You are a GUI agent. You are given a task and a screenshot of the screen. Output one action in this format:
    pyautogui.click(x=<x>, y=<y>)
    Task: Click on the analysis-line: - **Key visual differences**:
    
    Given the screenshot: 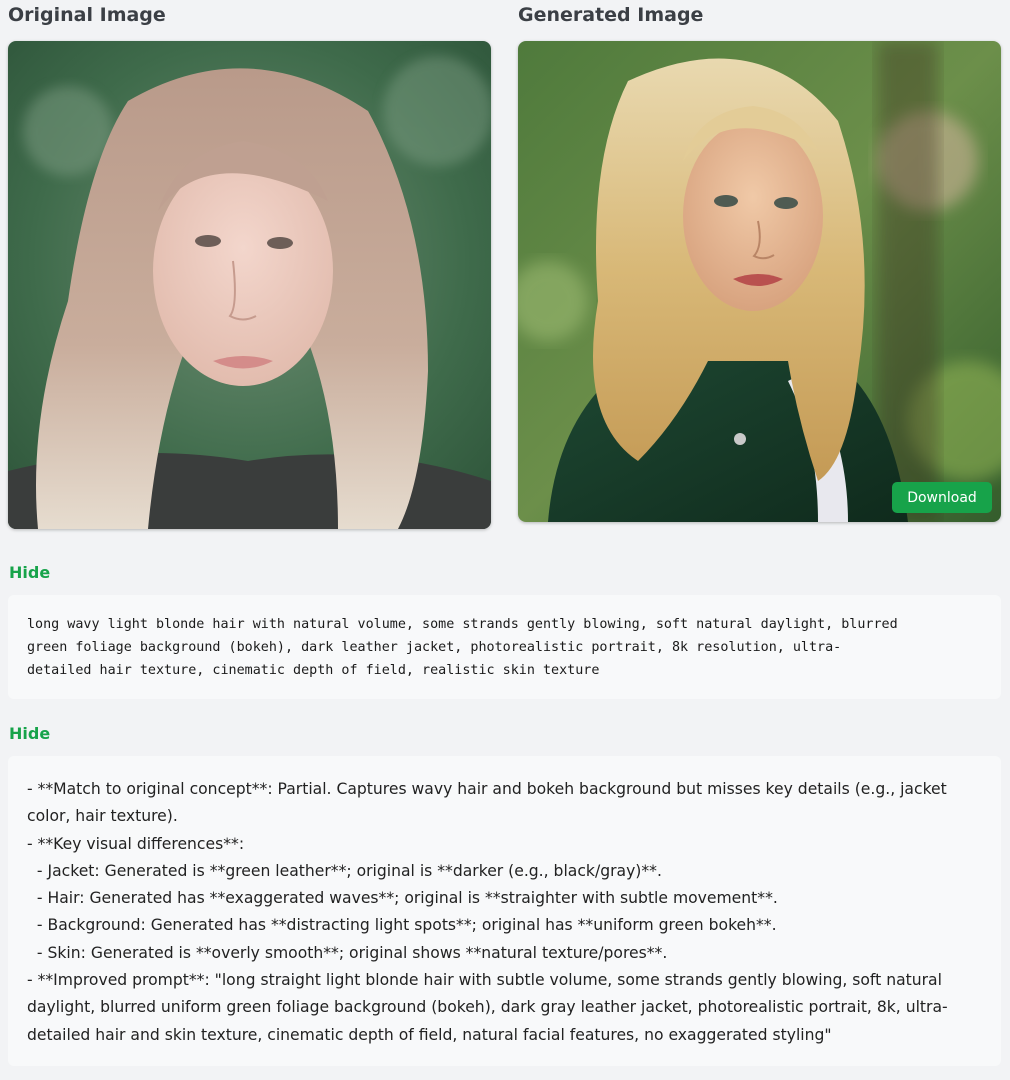 What is the action you would take?
    pyautogui.click(x=136, y=843)
    